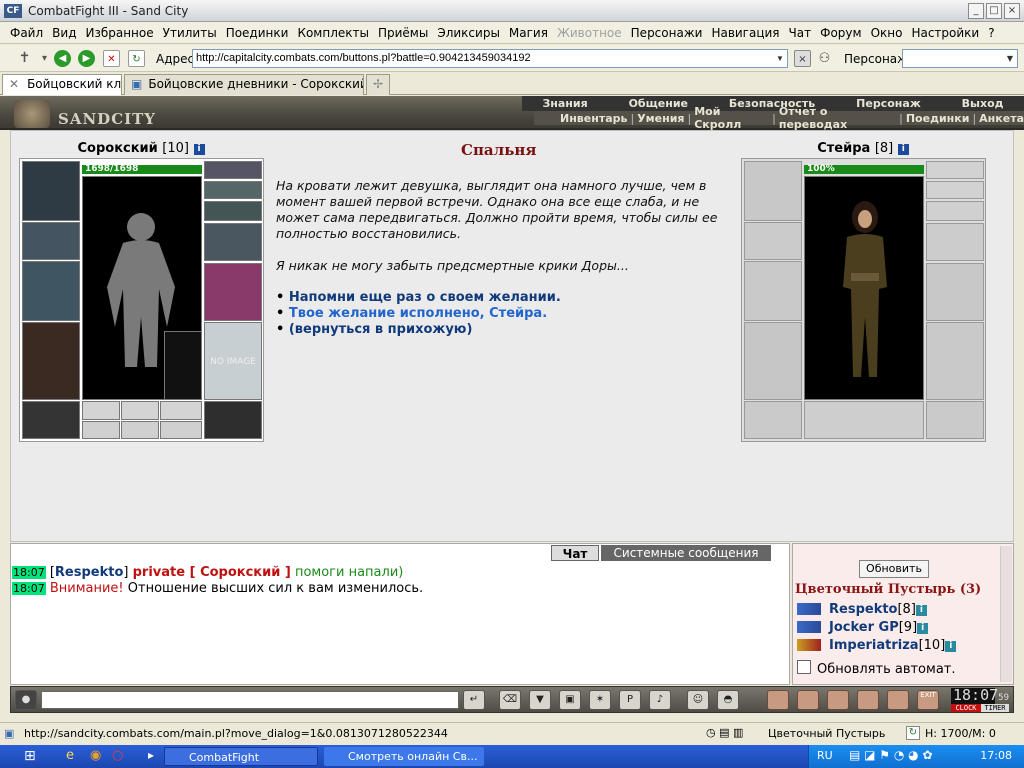 The width and height of the screenshot is (1024, 768). I want to click on menu-item: Чат, so click(800, 33).